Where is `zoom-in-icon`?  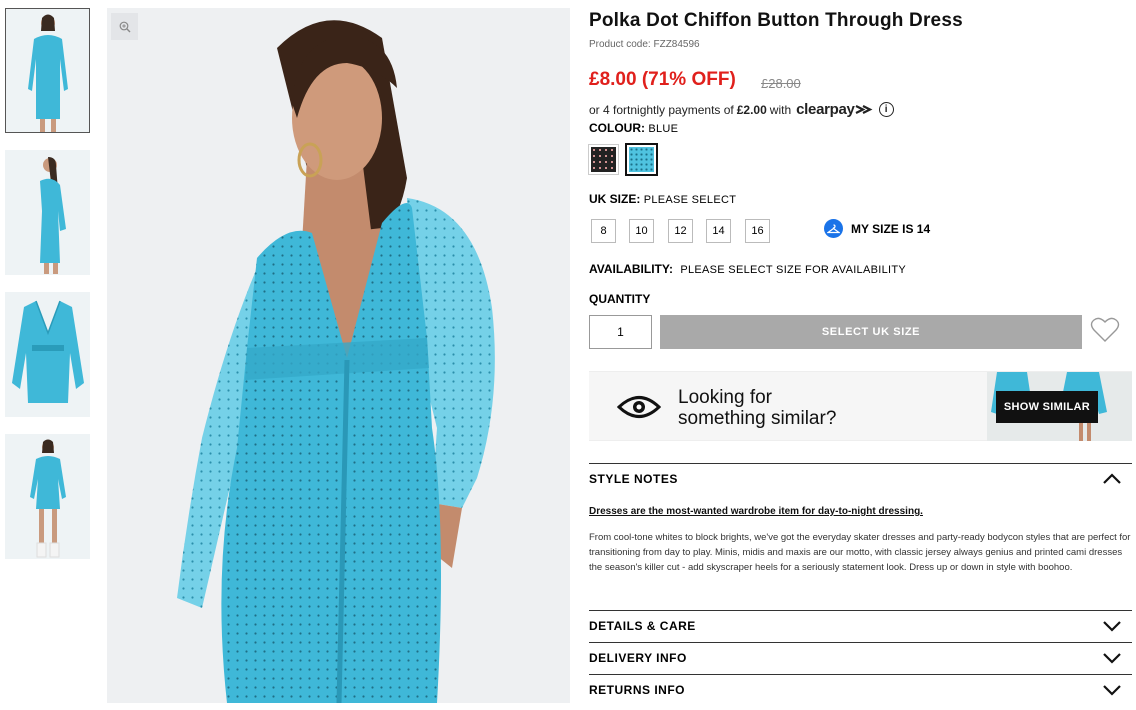
zoom-in-icon is located at coordinates (124, 26).